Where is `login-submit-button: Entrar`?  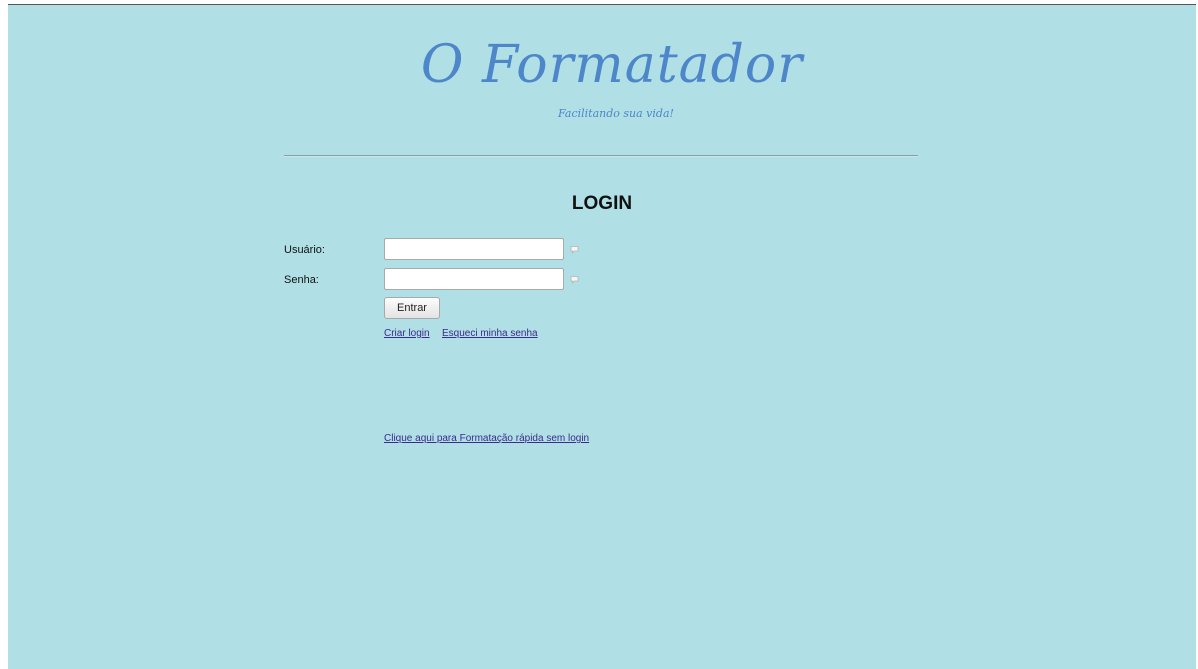 login-submit-button: Entrar is located at coordinates (412, 308).